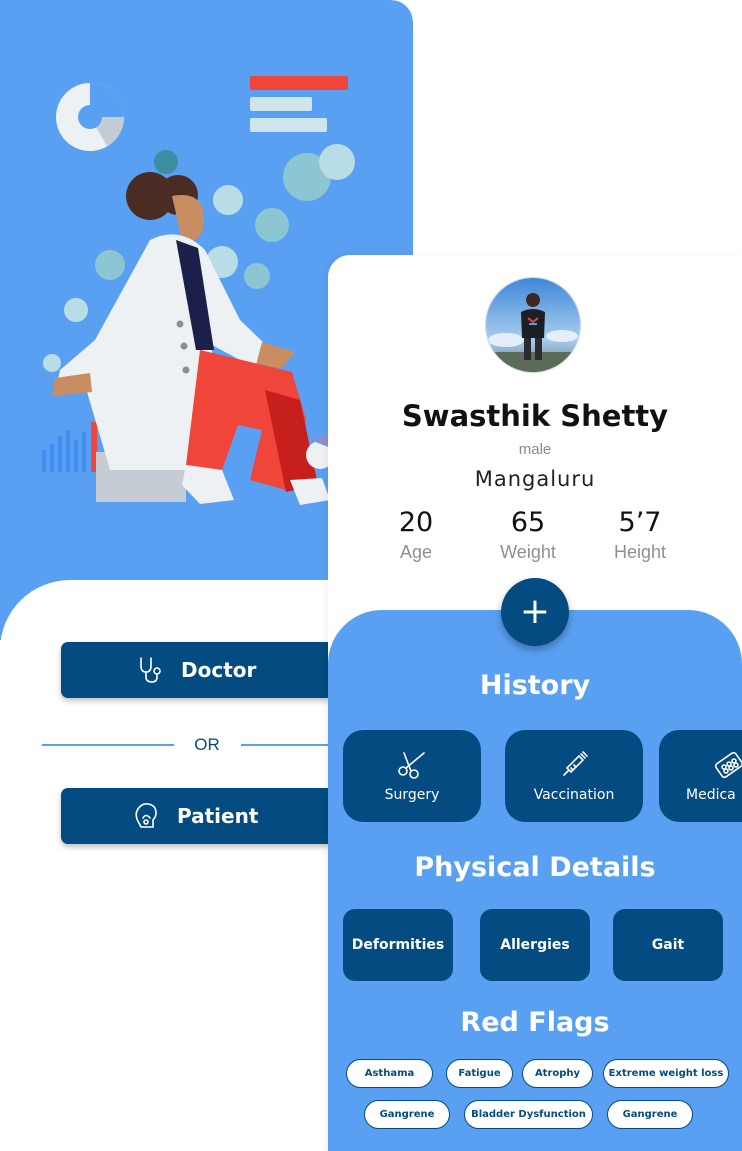 This screenshot has width=742, height=1151. What do you see at coordinates (150, 670) in the screenshot?
I see `stethoscope-icon` at bounding box center [150, 670].